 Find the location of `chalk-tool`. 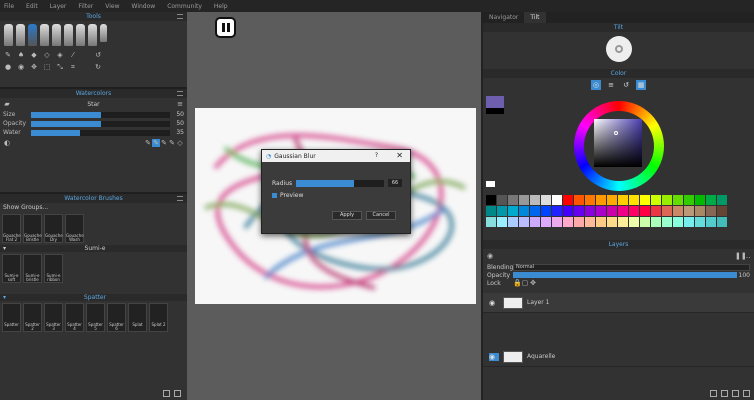

chalk-tool is located at coordinates (92, 35).